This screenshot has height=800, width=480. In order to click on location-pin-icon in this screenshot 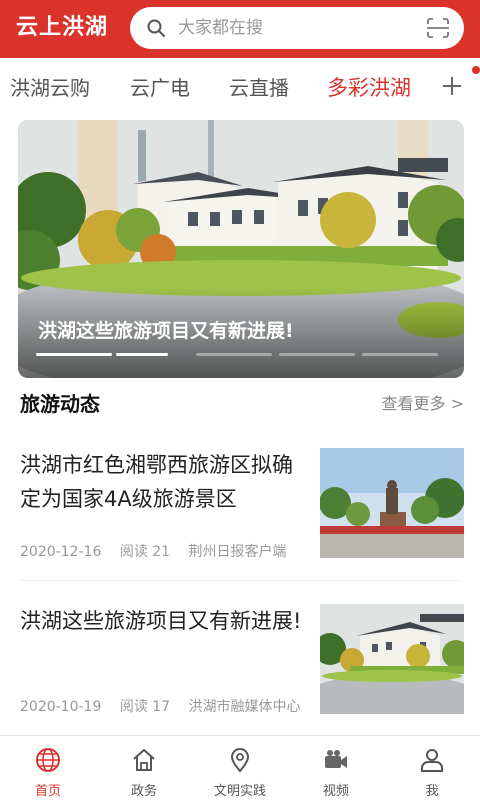, I will do `click(240, 760)`.